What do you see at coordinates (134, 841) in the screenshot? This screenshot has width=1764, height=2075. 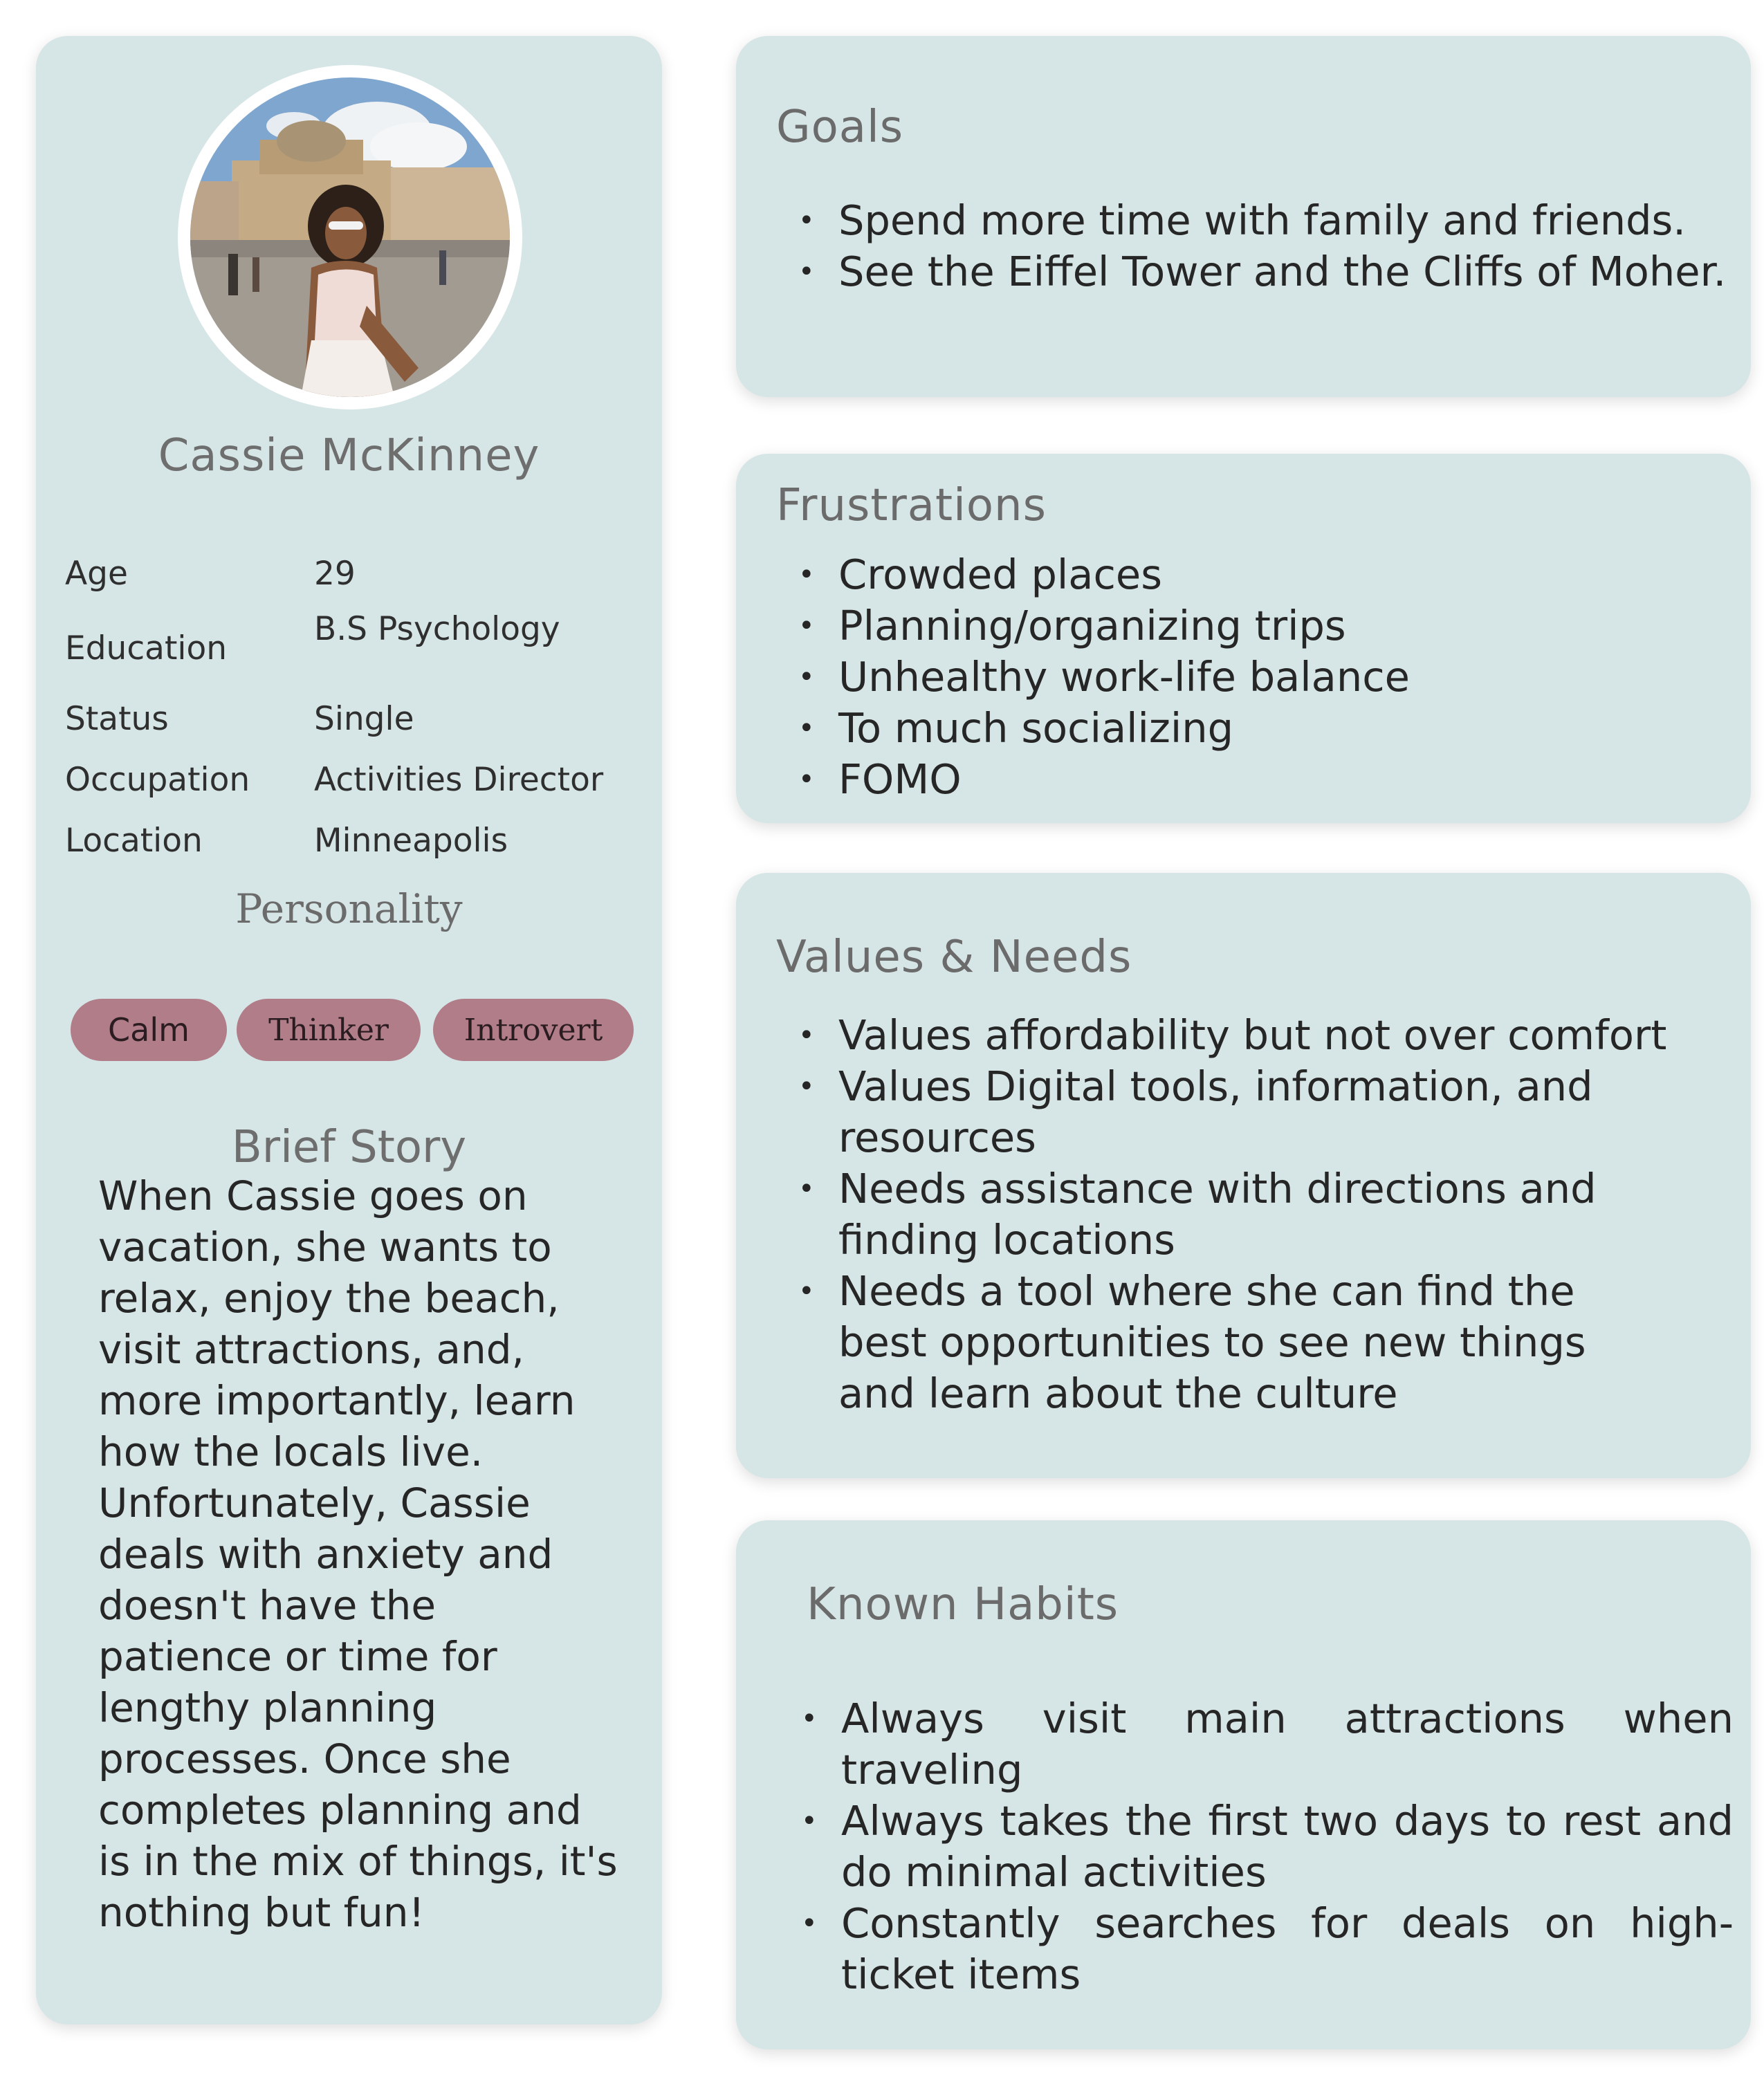 I see `detail-label: Location` at bounding box center [134, 841].